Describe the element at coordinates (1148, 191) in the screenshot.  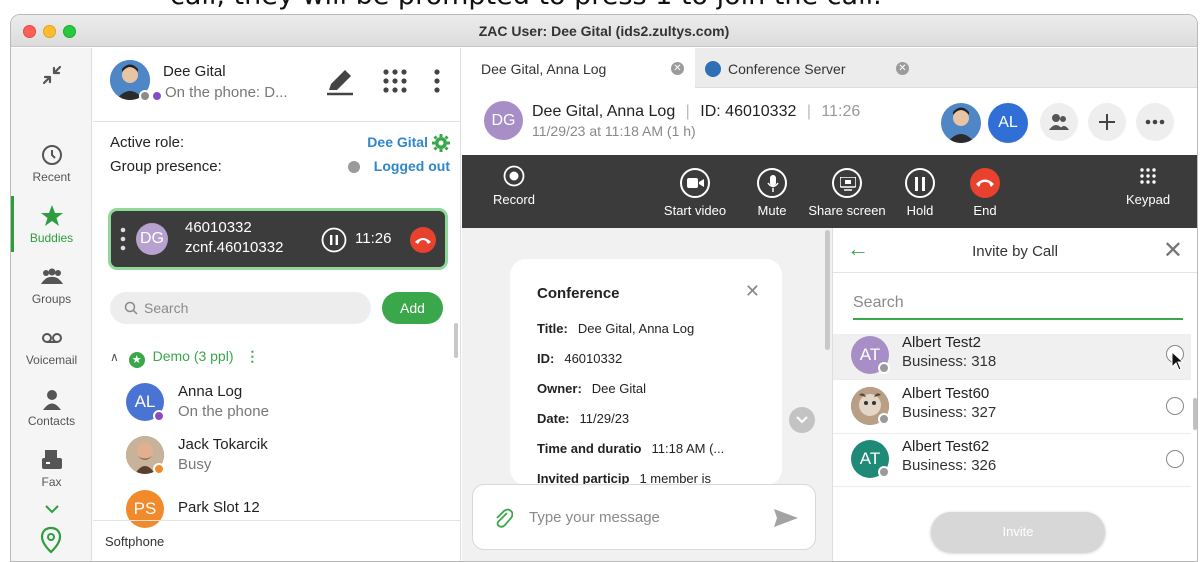
I see `keypad-button: Keypad` at that location.